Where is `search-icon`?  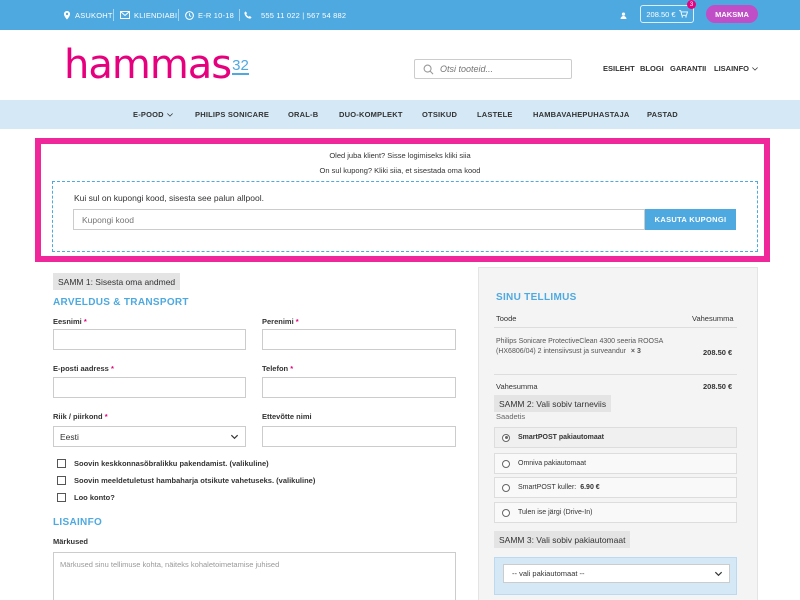 search-icon is located at coordinates (428, 69).